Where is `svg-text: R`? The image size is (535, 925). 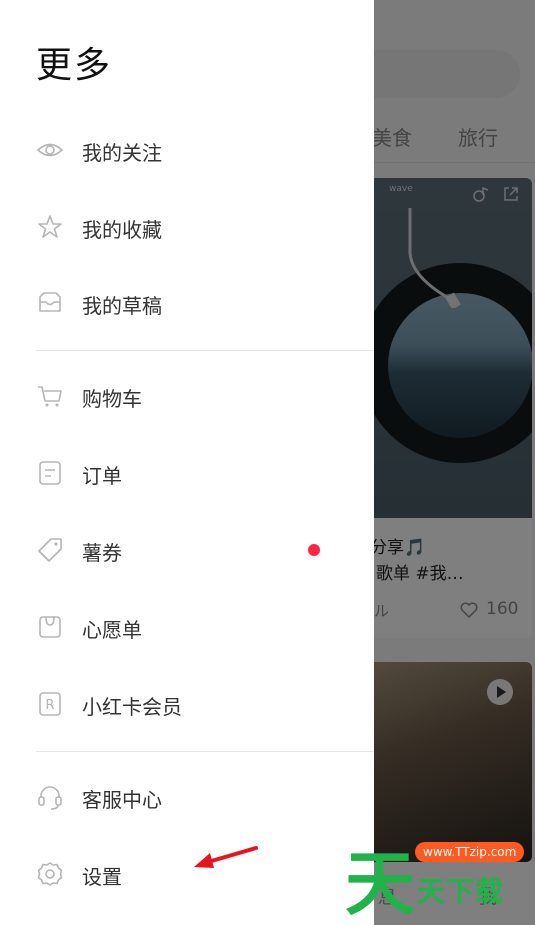 svg-text: R is located at coordinates (49, 705).